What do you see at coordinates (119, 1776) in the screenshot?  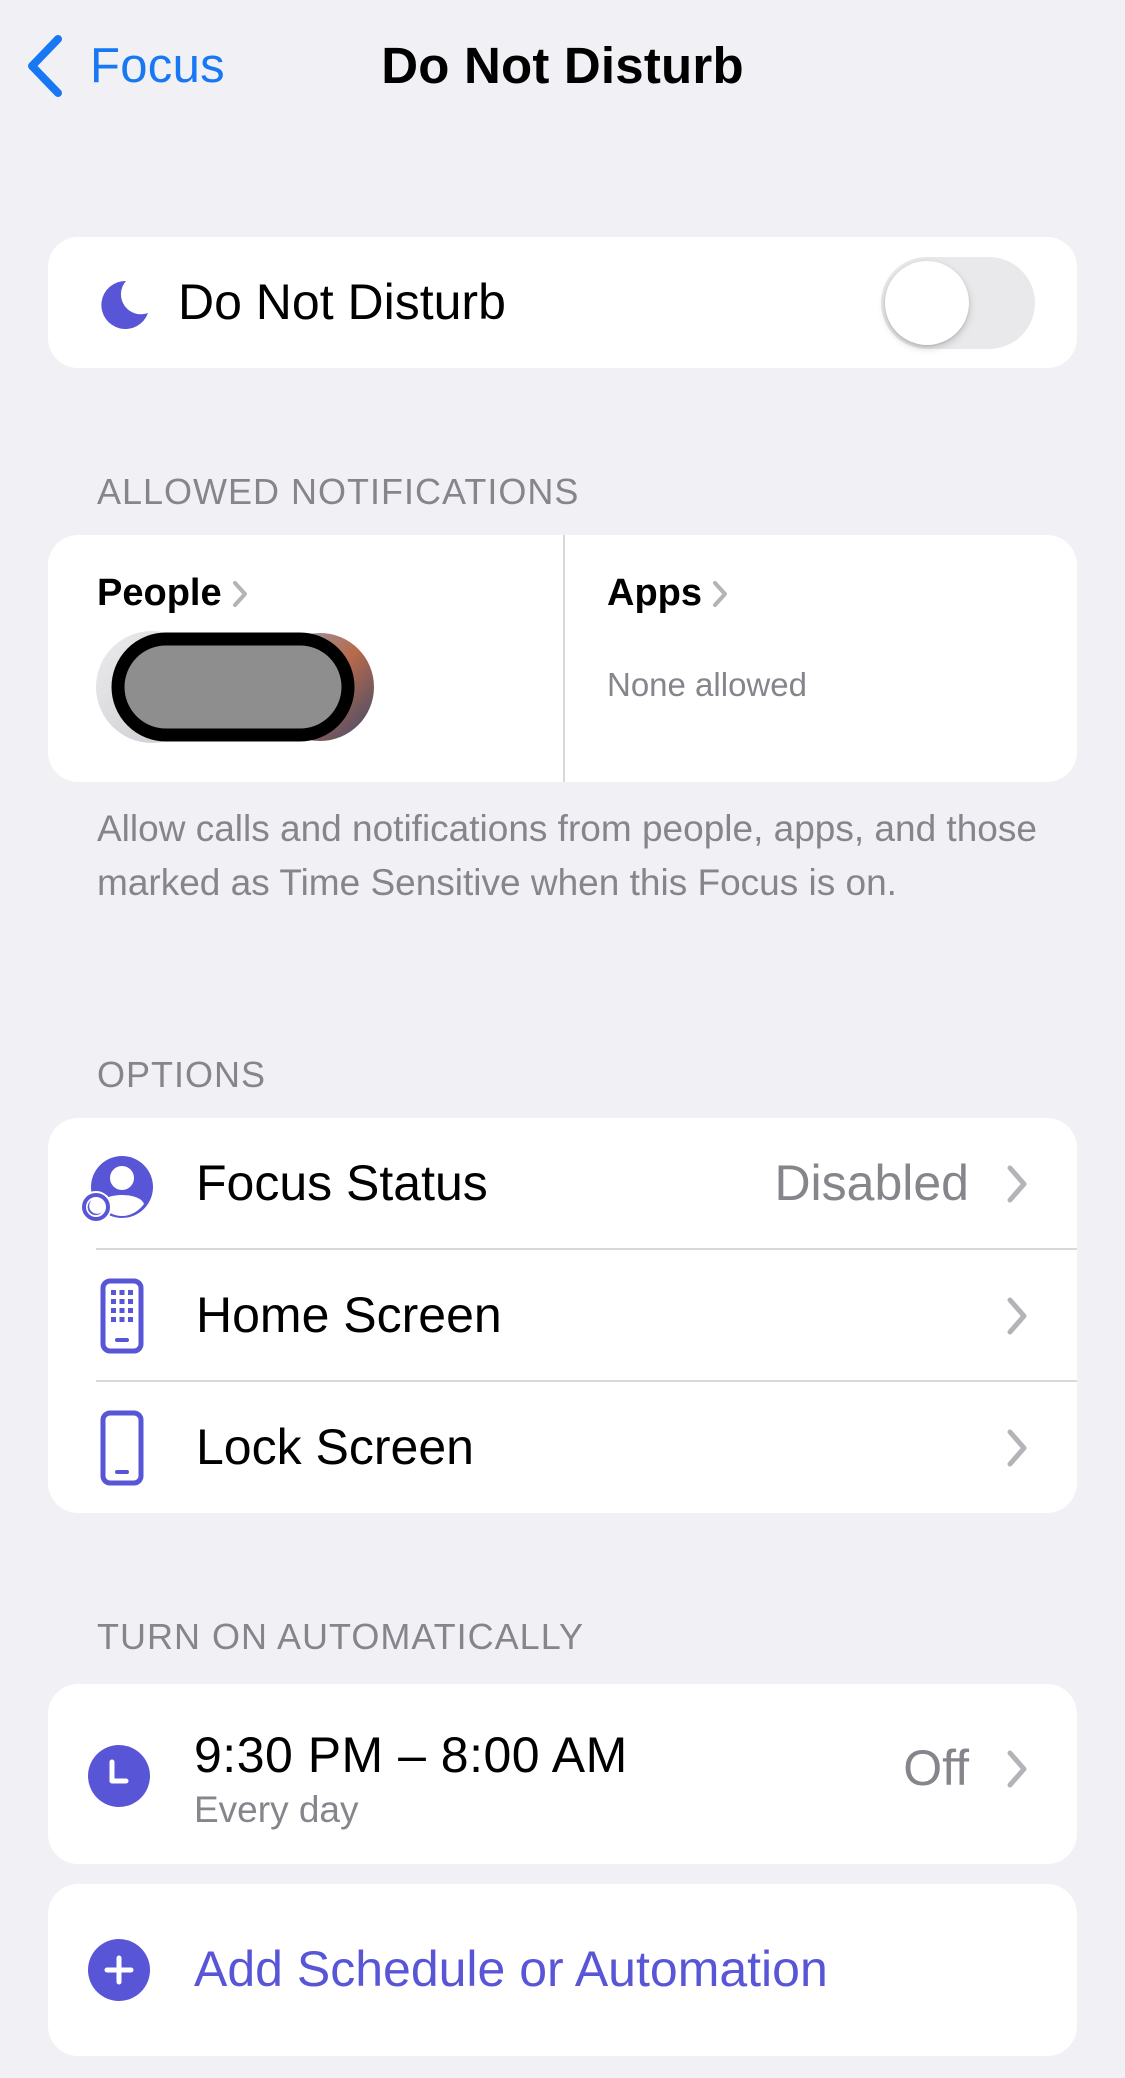 I see `clock-icon` at bounding box center [119, 1776].